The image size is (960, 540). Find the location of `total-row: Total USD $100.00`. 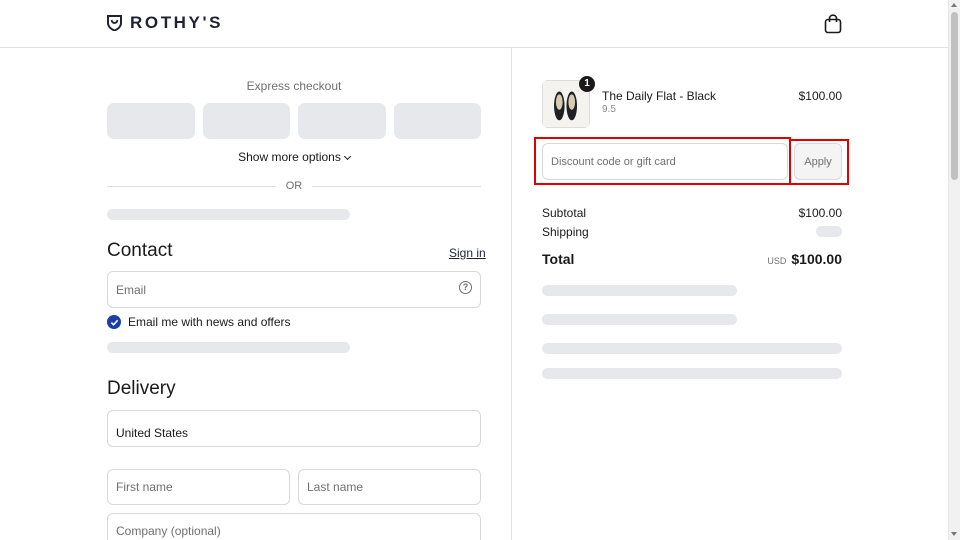

total-row: Total USD $100.00 is located at coordinates (692, 260).